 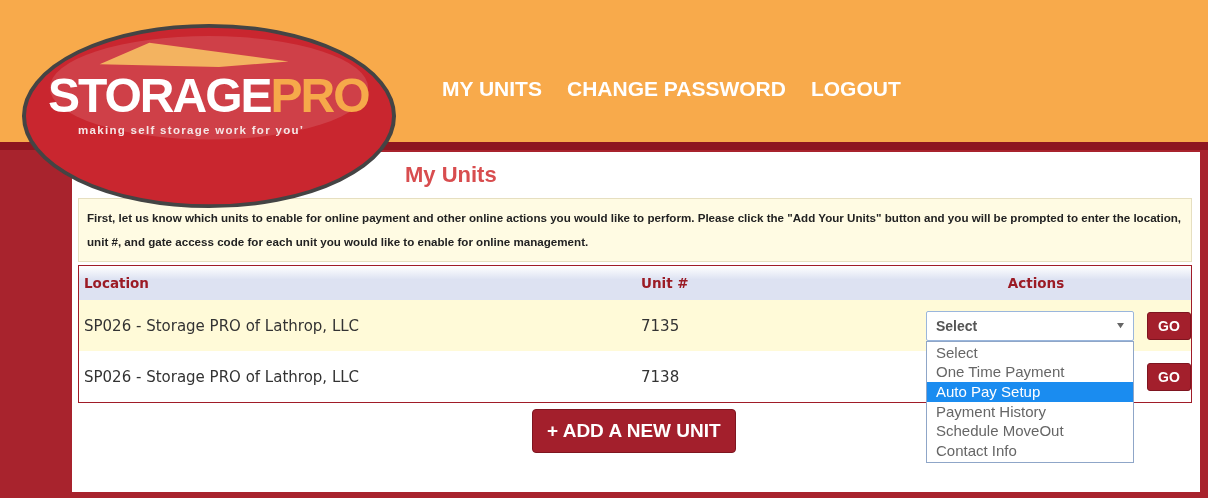 I want to click on logo-tagline: making self storage work for you’, so click(x=191, y=130).